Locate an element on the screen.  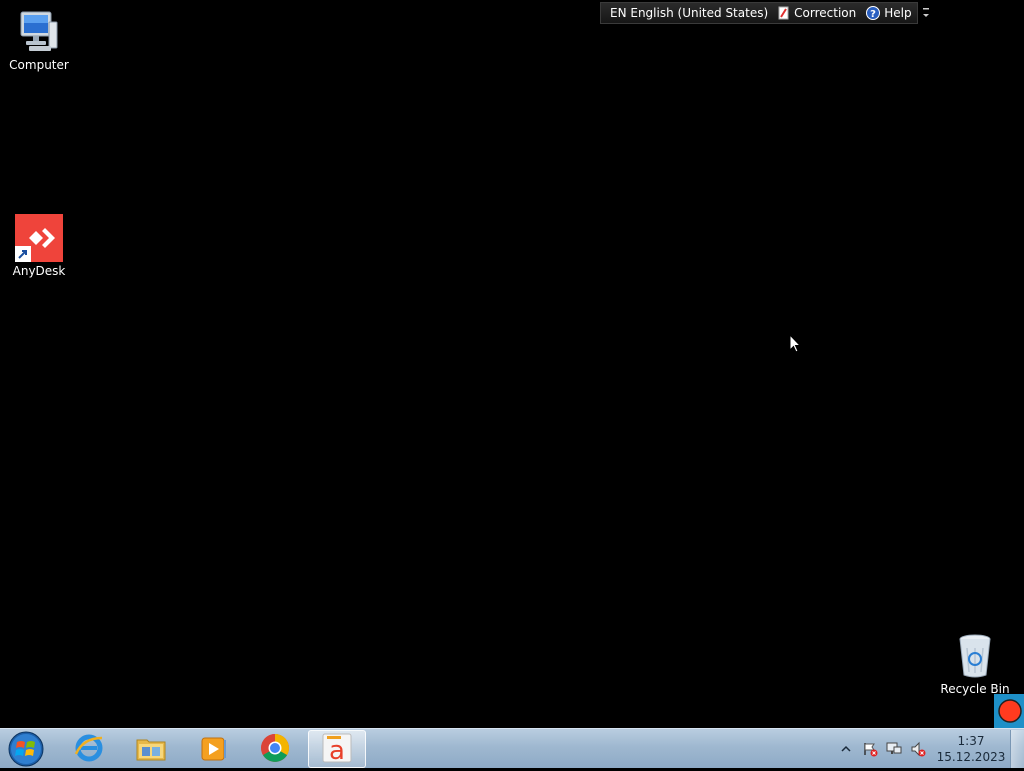
internet-explorer-icon is located at coordinates (89, 749).